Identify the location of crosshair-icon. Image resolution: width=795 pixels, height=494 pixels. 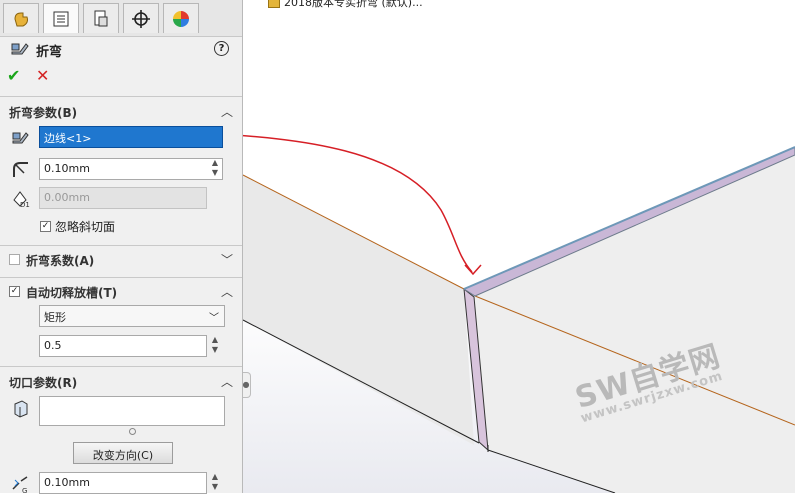
(141, 18).